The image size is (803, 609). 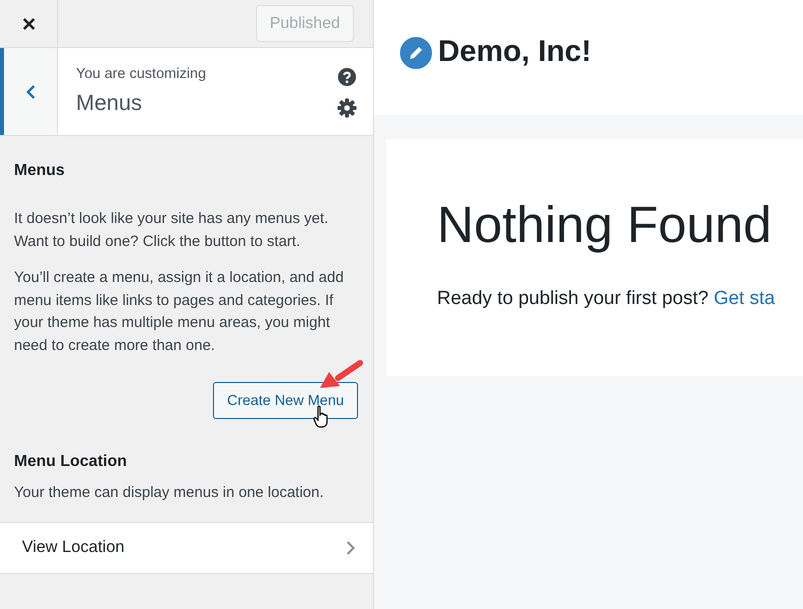 What do you see at coordinates (350, 548) in the screenshot?
I see `chevron-right-icon` at bounding box center [350, 548].